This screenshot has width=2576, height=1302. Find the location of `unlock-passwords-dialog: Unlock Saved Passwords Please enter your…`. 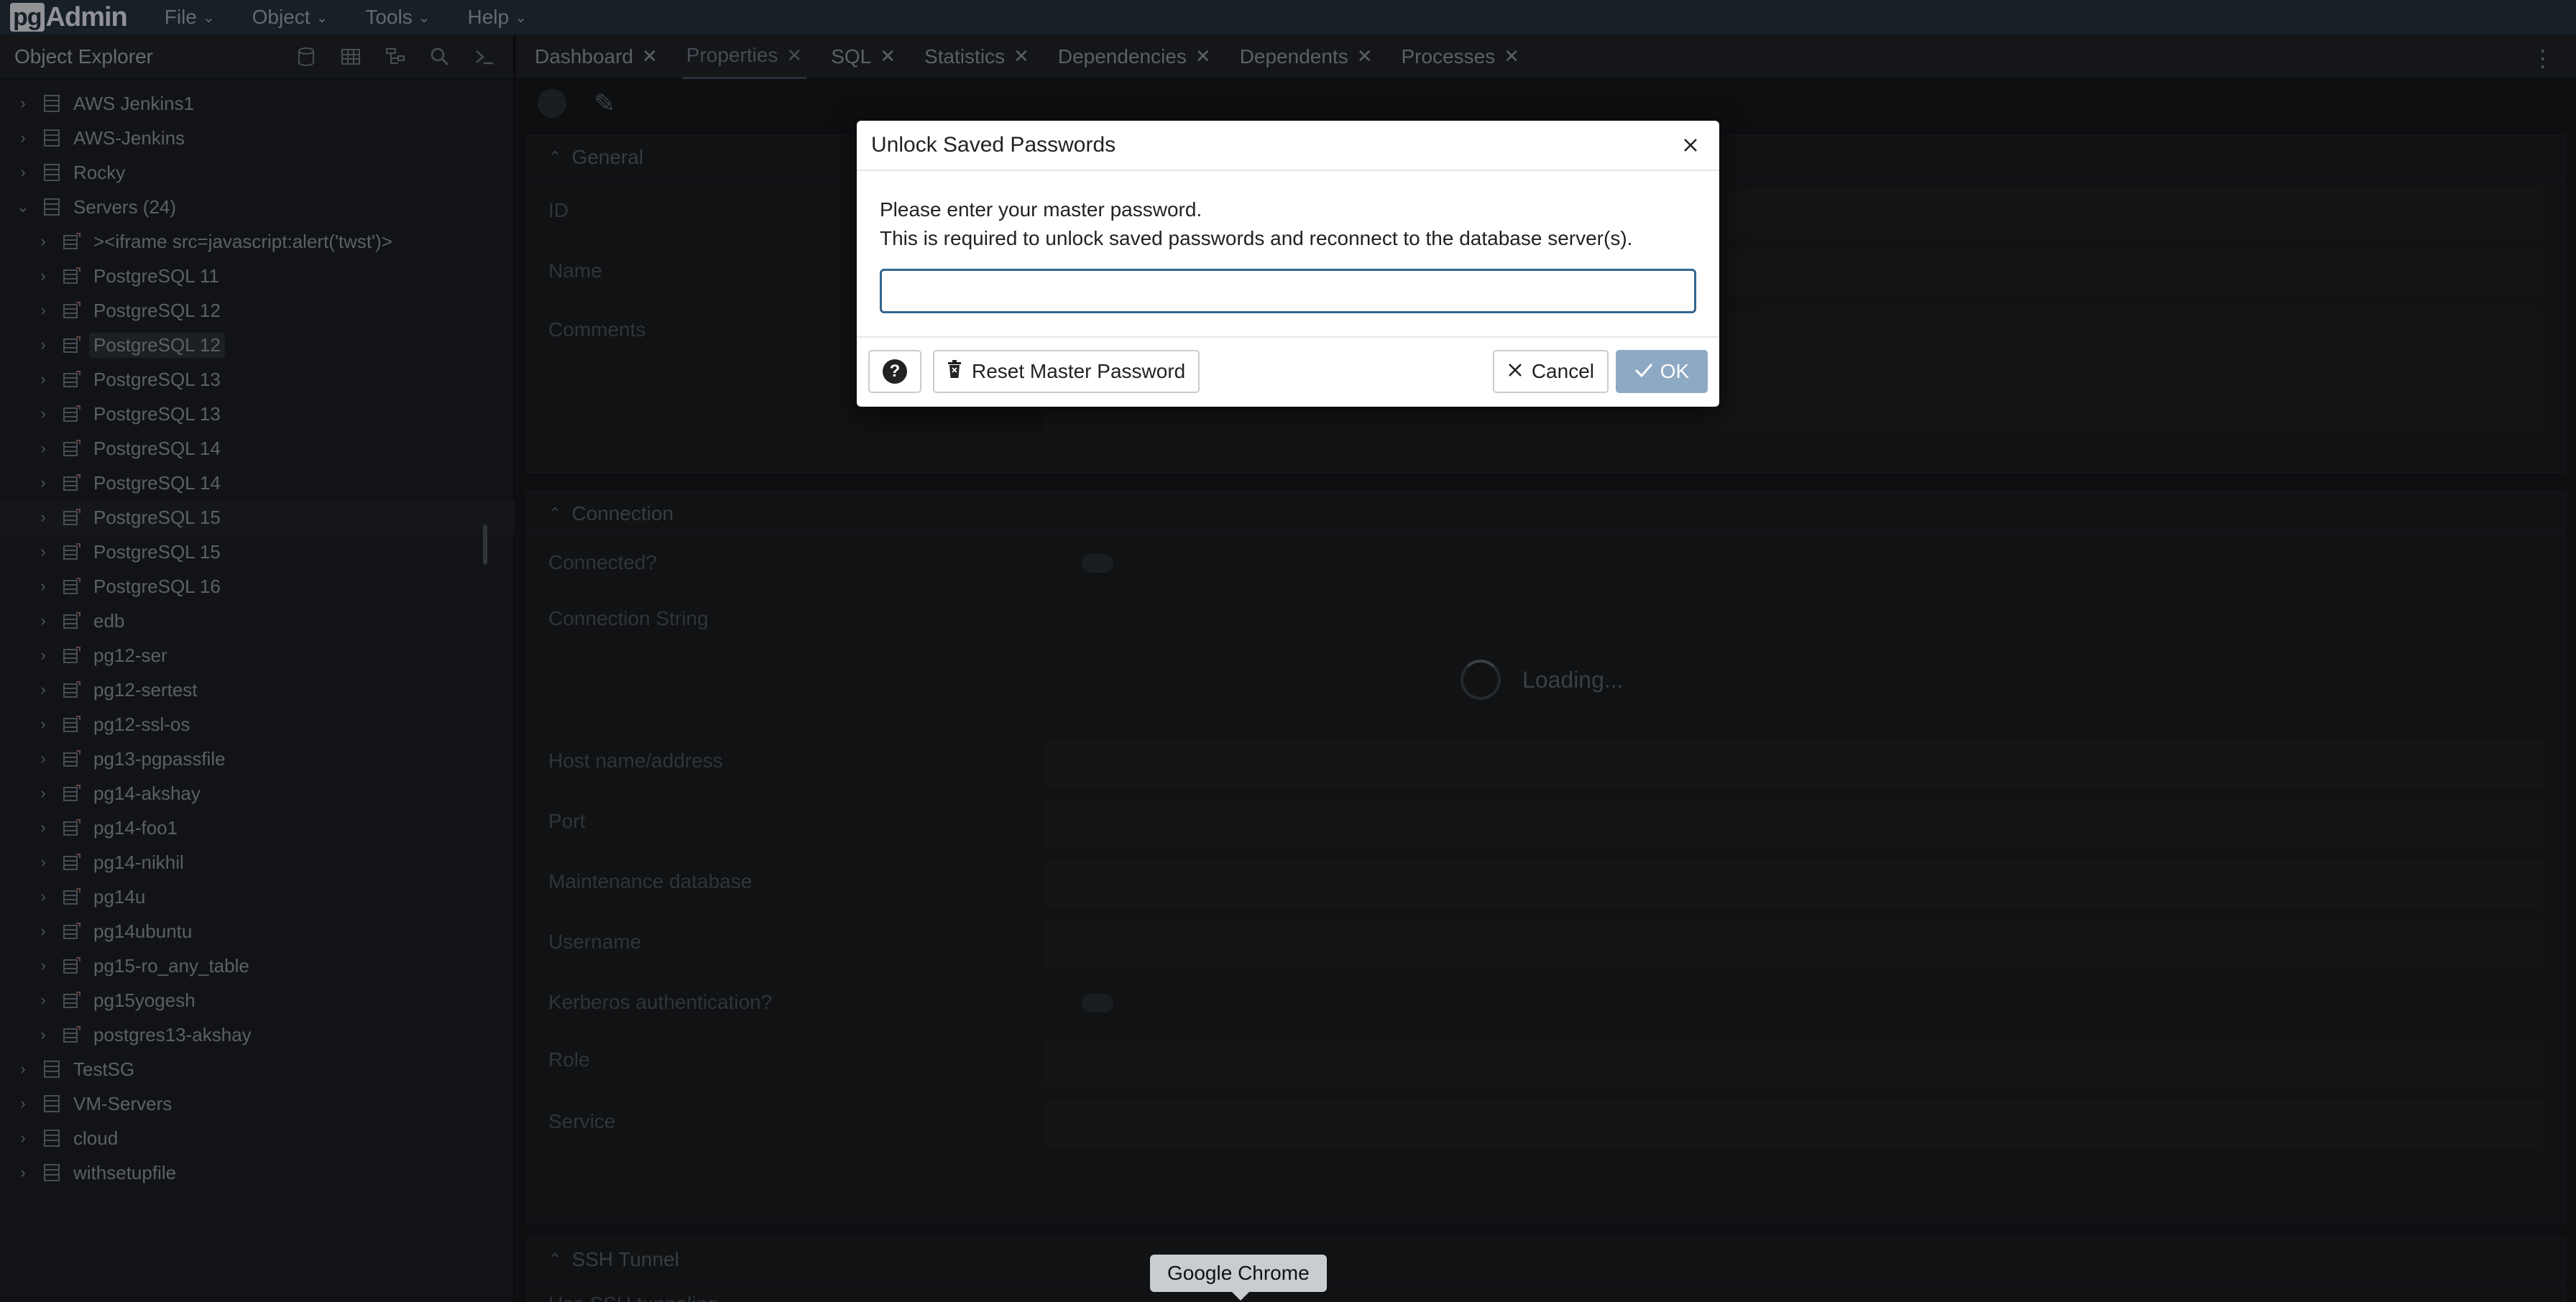

unlock-passwords-dialog: Unlock Saved Passwords Please enter your… is located at coordinates (1288, 264).